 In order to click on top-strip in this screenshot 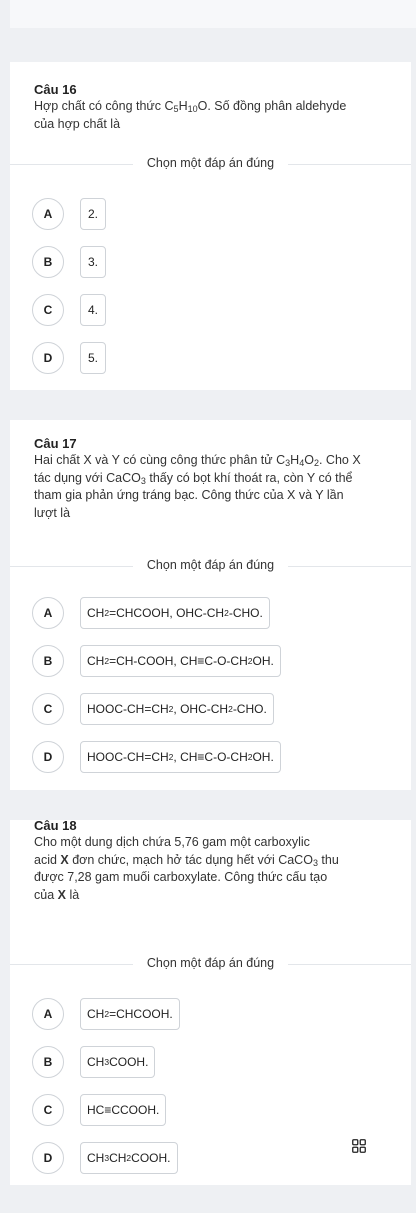, I will do `click(213, 14)`.